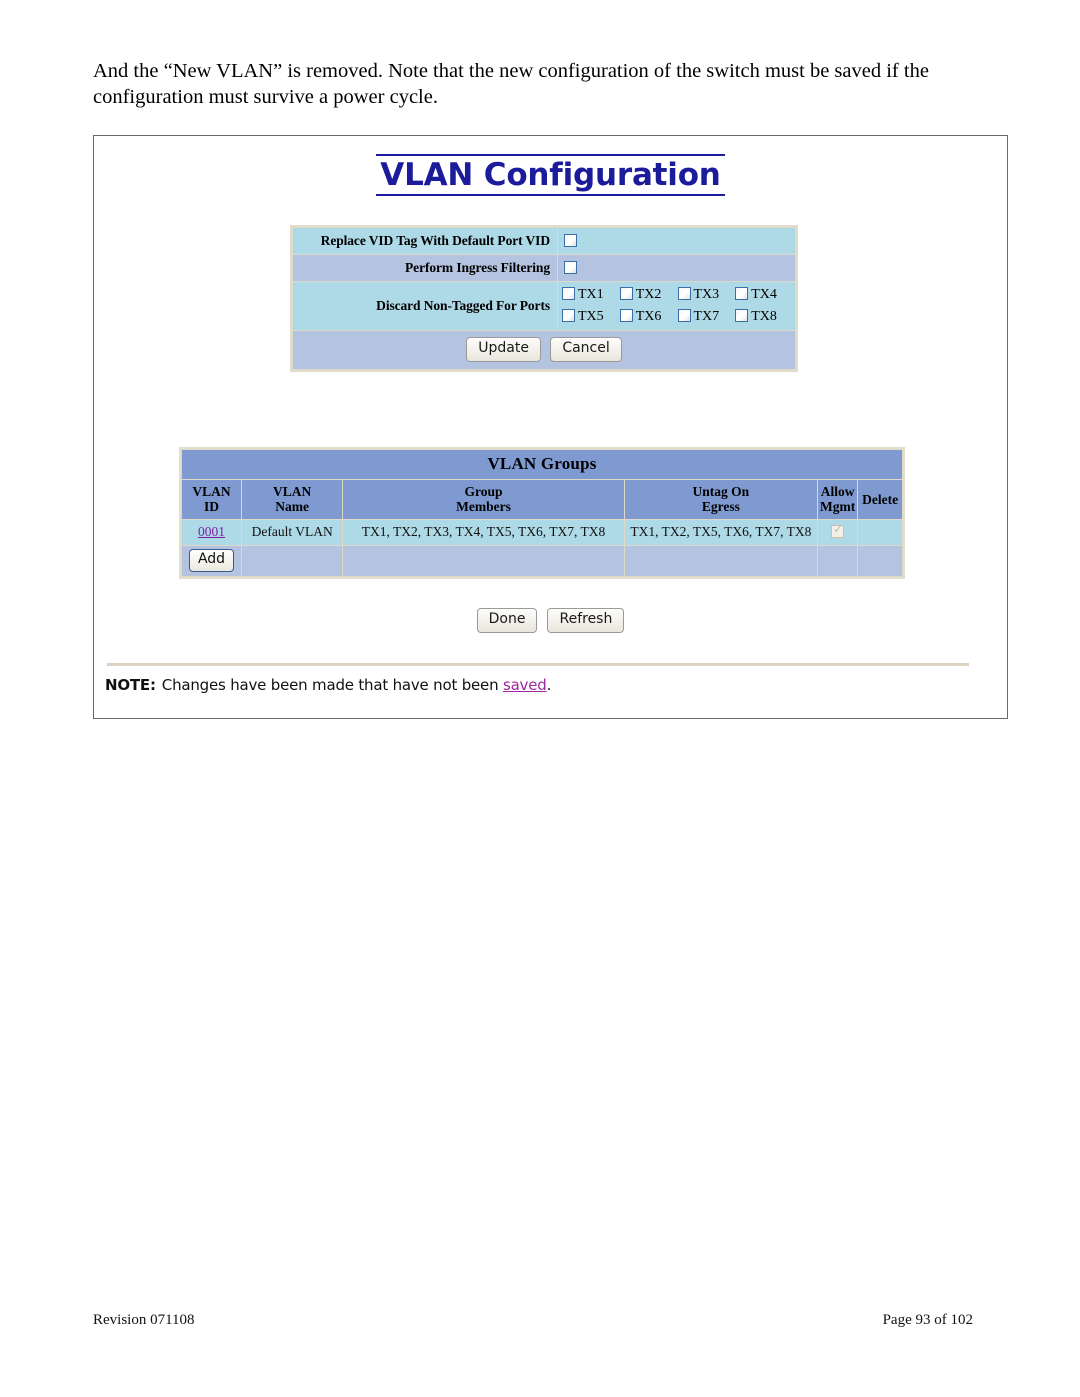  I want to click on port-label-tx1: TX1, so click(591, 294).